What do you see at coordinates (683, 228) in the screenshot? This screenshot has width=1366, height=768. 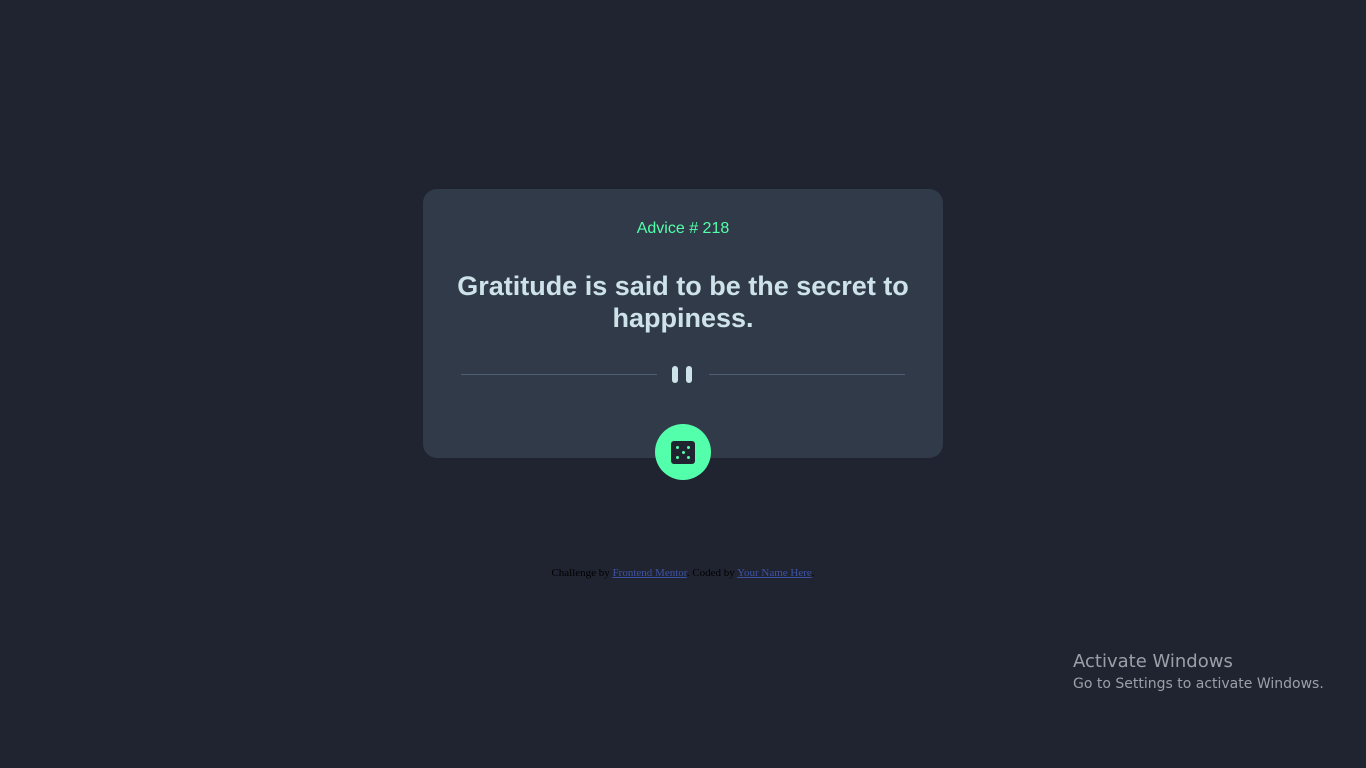 I see `advice-id: Advice # 218` at bounding box center [683, 228].